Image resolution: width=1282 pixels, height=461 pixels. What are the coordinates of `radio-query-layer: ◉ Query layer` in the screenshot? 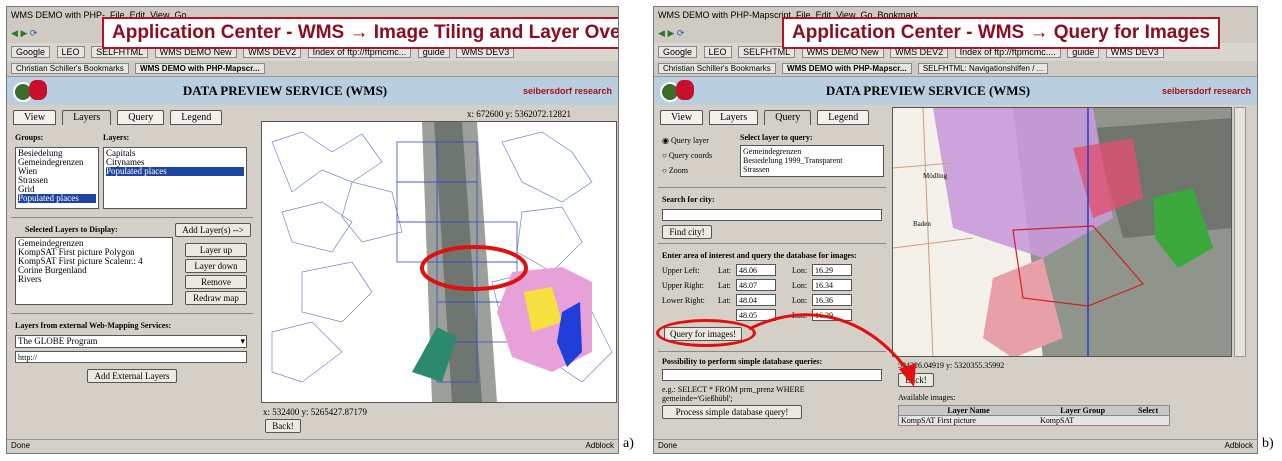 It's located at (687, 140).